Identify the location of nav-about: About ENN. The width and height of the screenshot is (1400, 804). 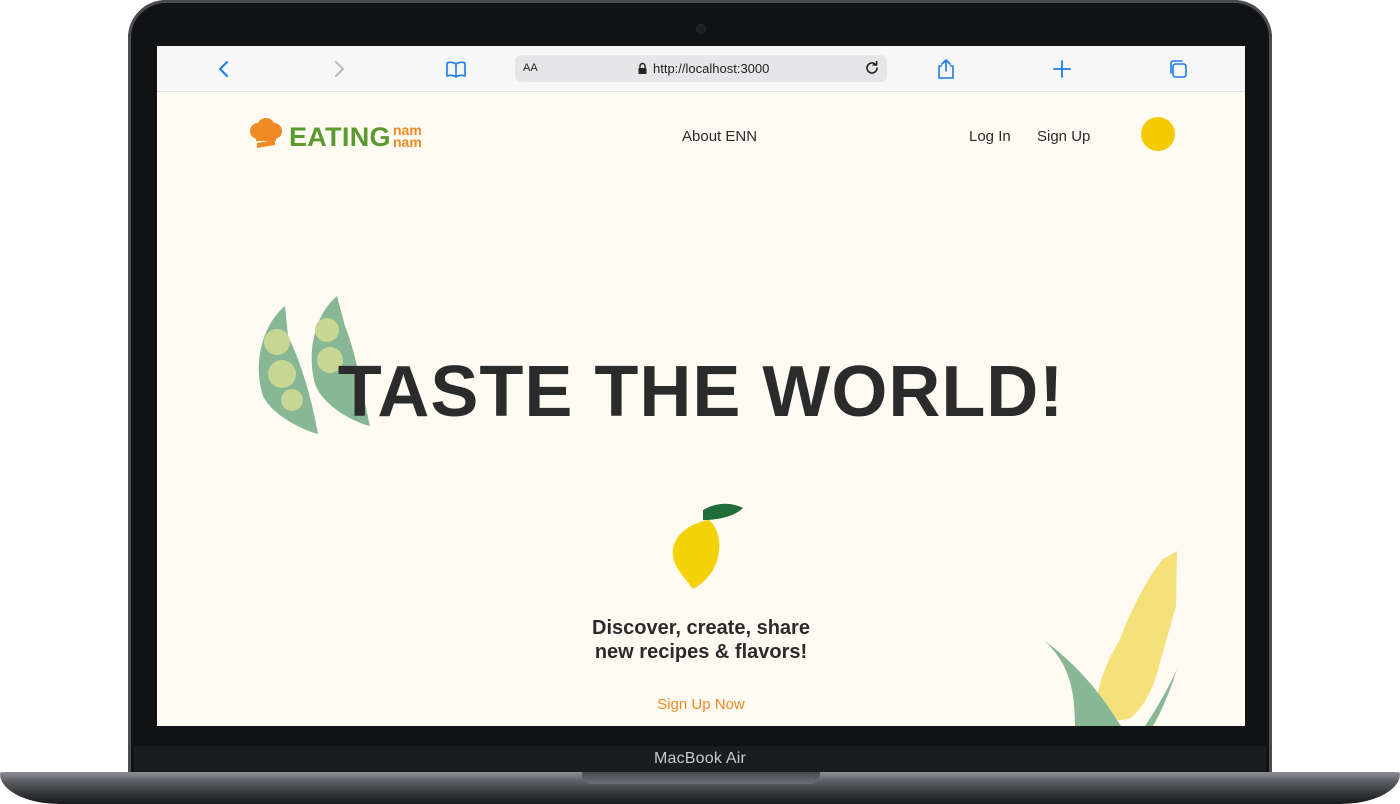
(719, 136).